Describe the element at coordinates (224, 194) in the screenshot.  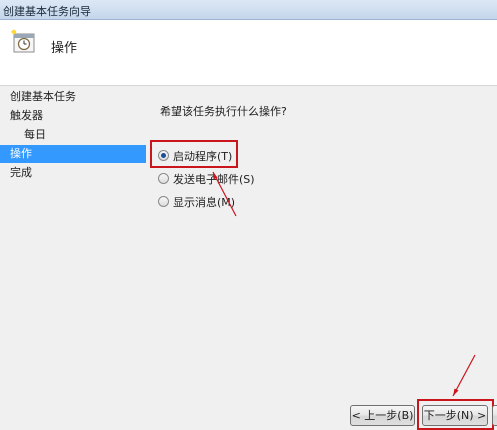
I see `arrow-to-start-program` at that location.